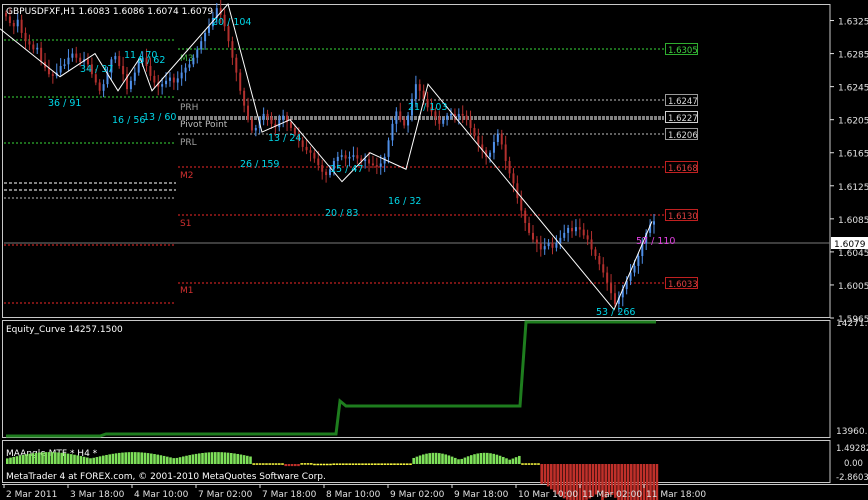 The height and width of the screenshot is (500, 868). Describe the element at coordinates (151, 60) in the screenshot. I see `zigzag-label: 8 / 62` at that location.